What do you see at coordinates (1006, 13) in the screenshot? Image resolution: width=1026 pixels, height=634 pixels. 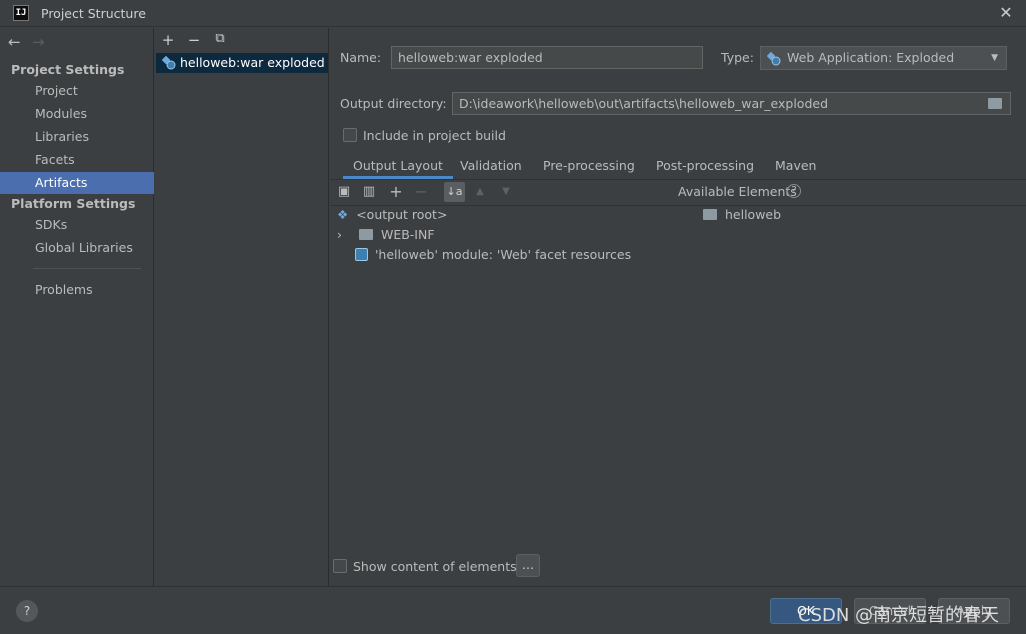 I see `close-window-button: ✕` at bounding box center [1006, 13].